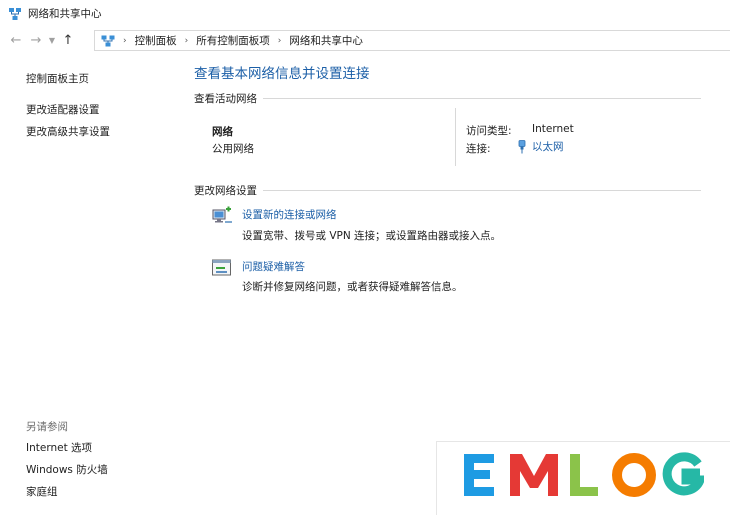  Describe the element at coordinates (57, 78) in the screenshot. I see `link-control-panel-home: 控制面板主页` at that location.